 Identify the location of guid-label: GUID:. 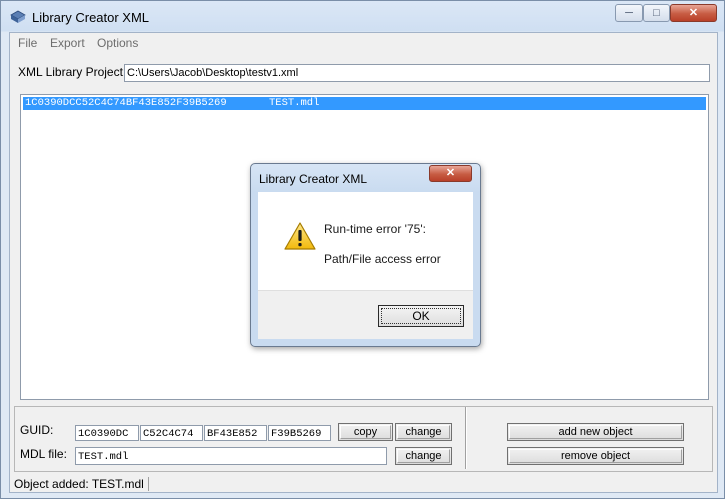
(37, 430).